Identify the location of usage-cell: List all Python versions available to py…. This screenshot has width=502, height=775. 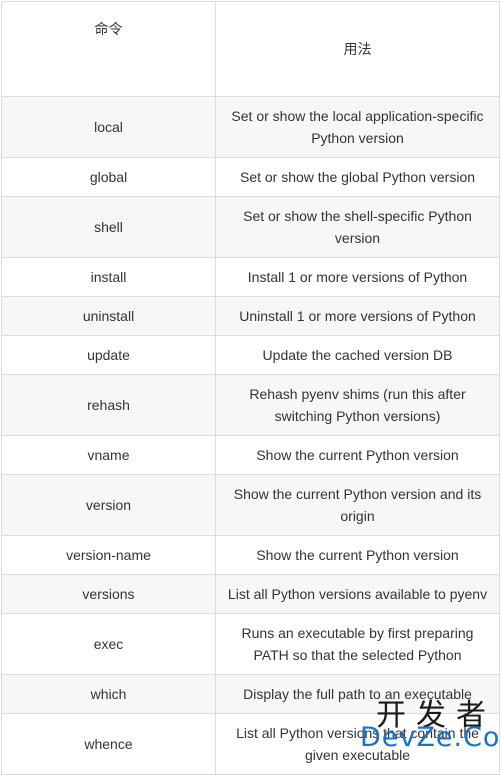
(357, 594).